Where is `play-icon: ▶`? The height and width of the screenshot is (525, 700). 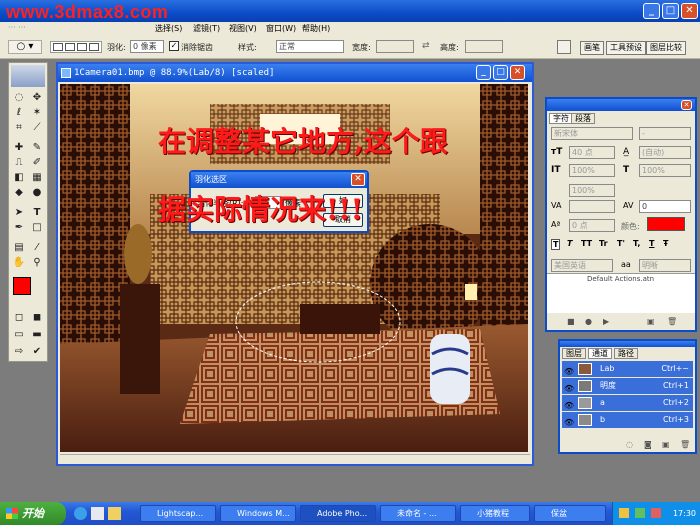 play-icon: ▶ is located at coordinates (606, 321).